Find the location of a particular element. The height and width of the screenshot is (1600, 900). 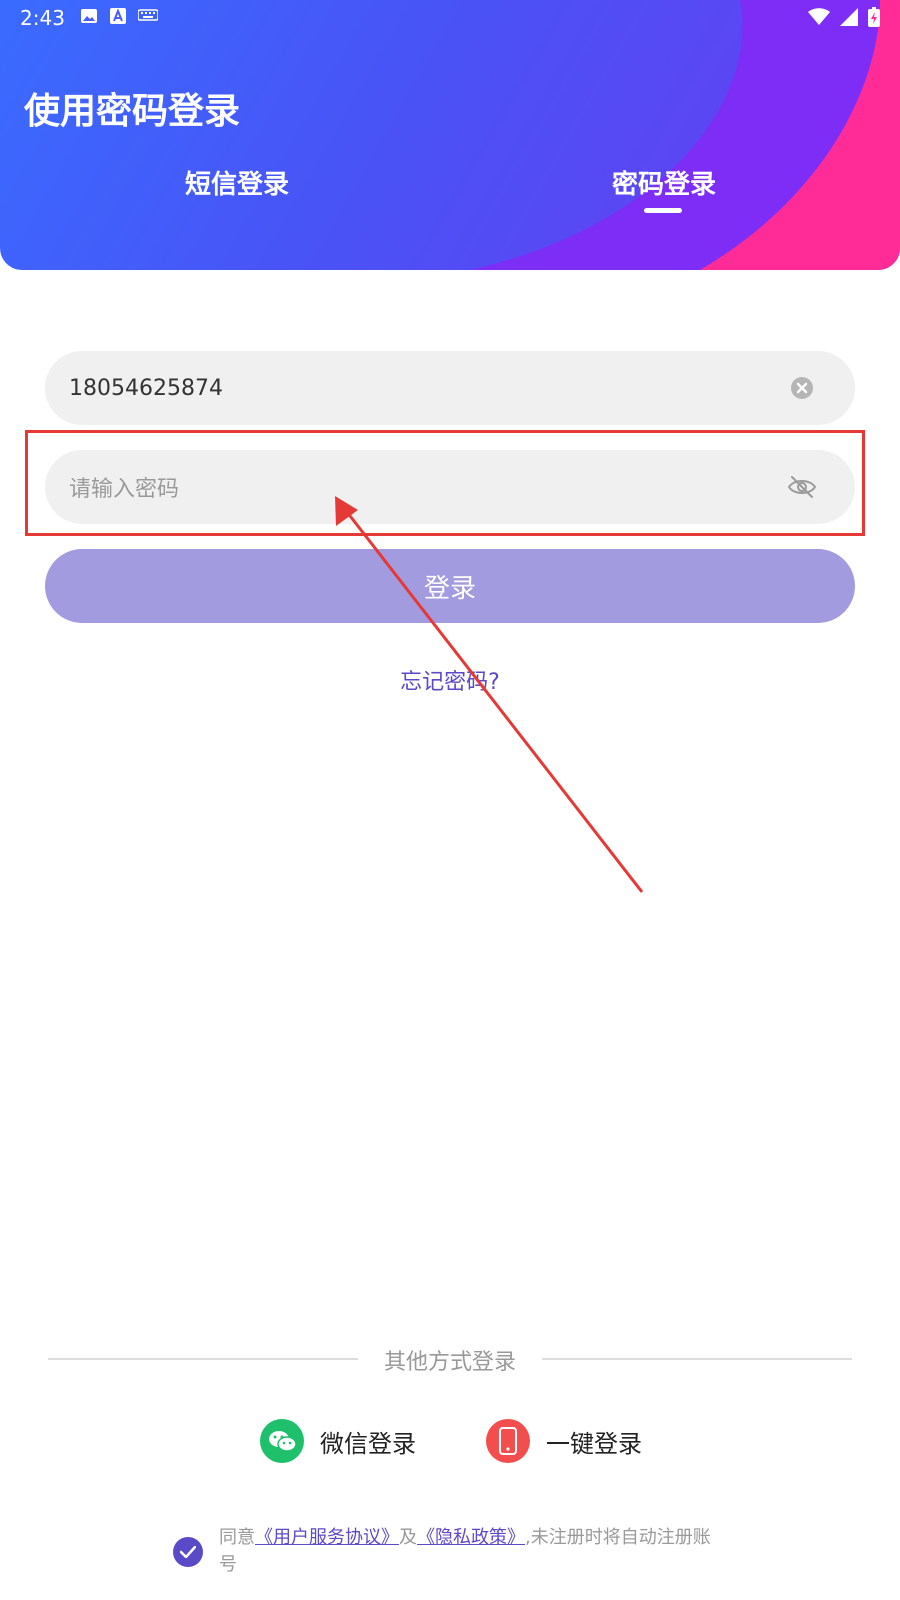

tab-sms-login: 短信登录 is located at coordinates (237, 182).